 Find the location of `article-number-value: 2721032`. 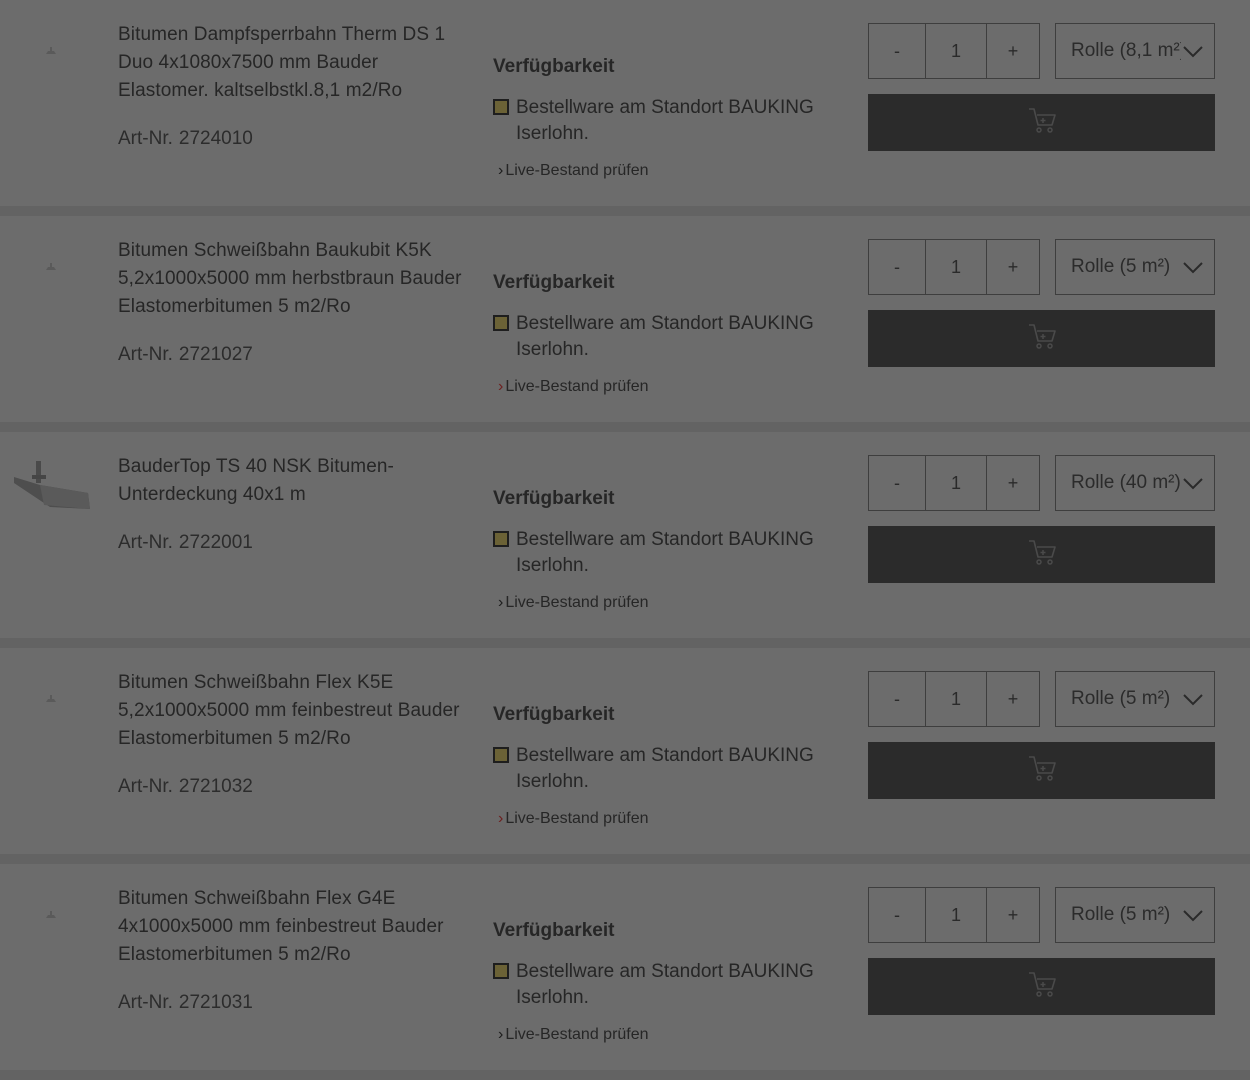

article-number-value: 2721032 is located at coordinates (215, 786).